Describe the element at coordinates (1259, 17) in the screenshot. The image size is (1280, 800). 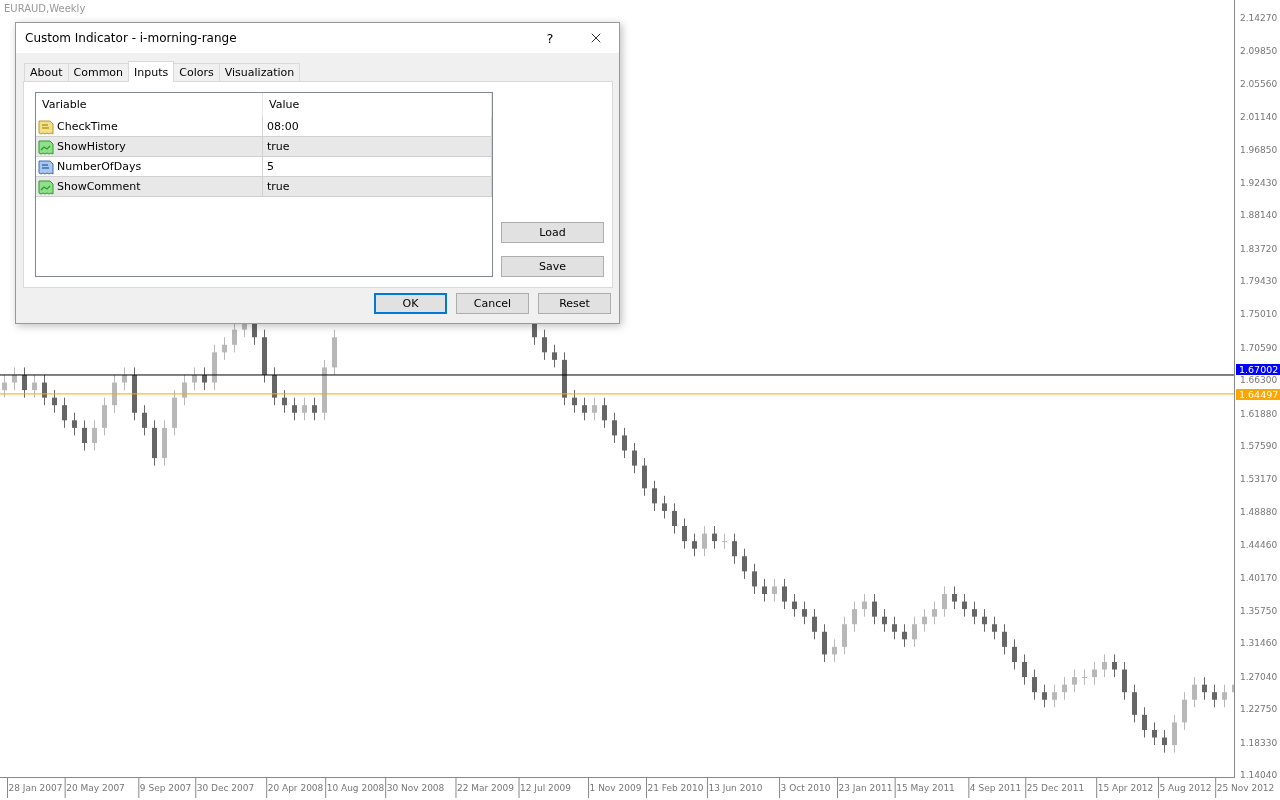
I see `price-axis-label: 2.14270` at that location.